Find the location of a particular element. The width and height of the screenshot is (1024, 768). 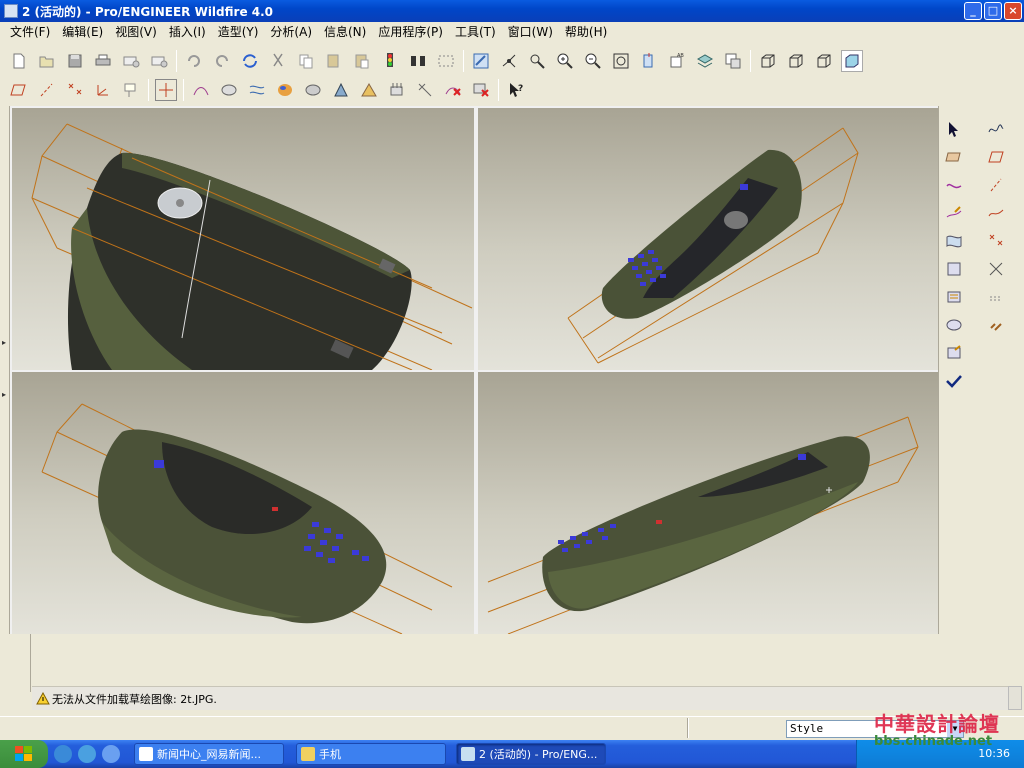

edit-surface-icon is located at coordinates (954, 353).